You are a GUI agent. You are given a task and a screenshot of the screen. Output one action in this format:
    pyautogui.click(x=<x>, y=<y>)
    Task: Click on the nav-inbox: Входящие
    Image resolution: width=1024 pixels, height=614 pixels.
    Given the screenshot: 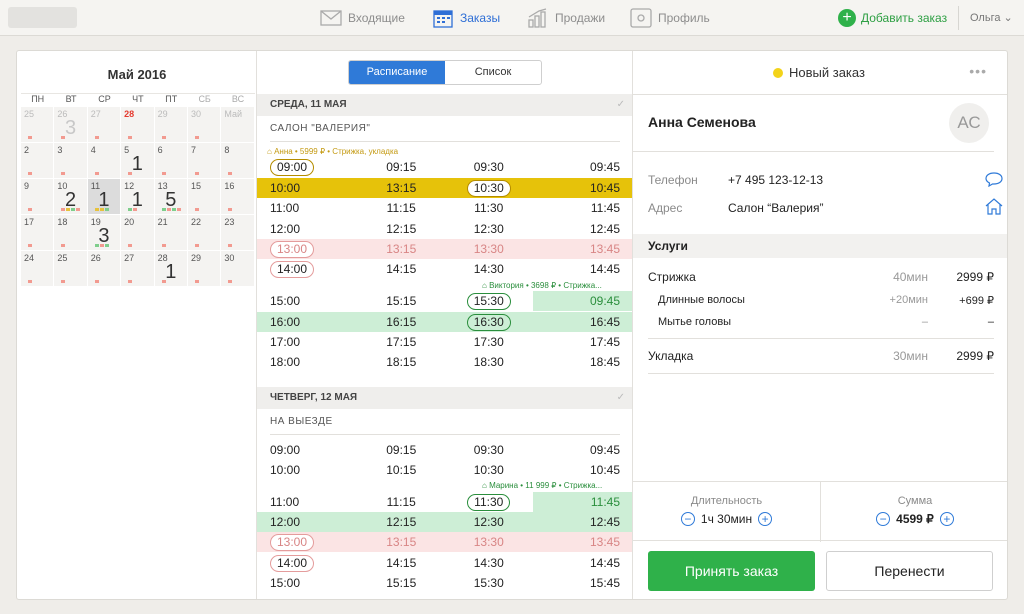 What is the action you would take?
    pyautogui.click(x=362, y=18)
    